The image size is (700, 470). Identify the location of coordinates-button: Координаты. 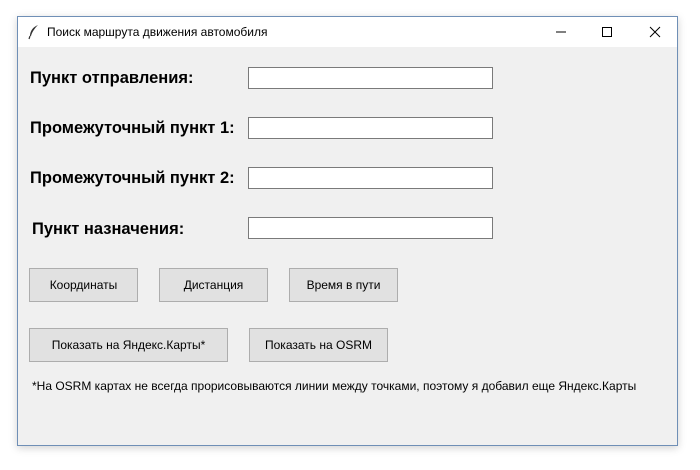
(83, 285).